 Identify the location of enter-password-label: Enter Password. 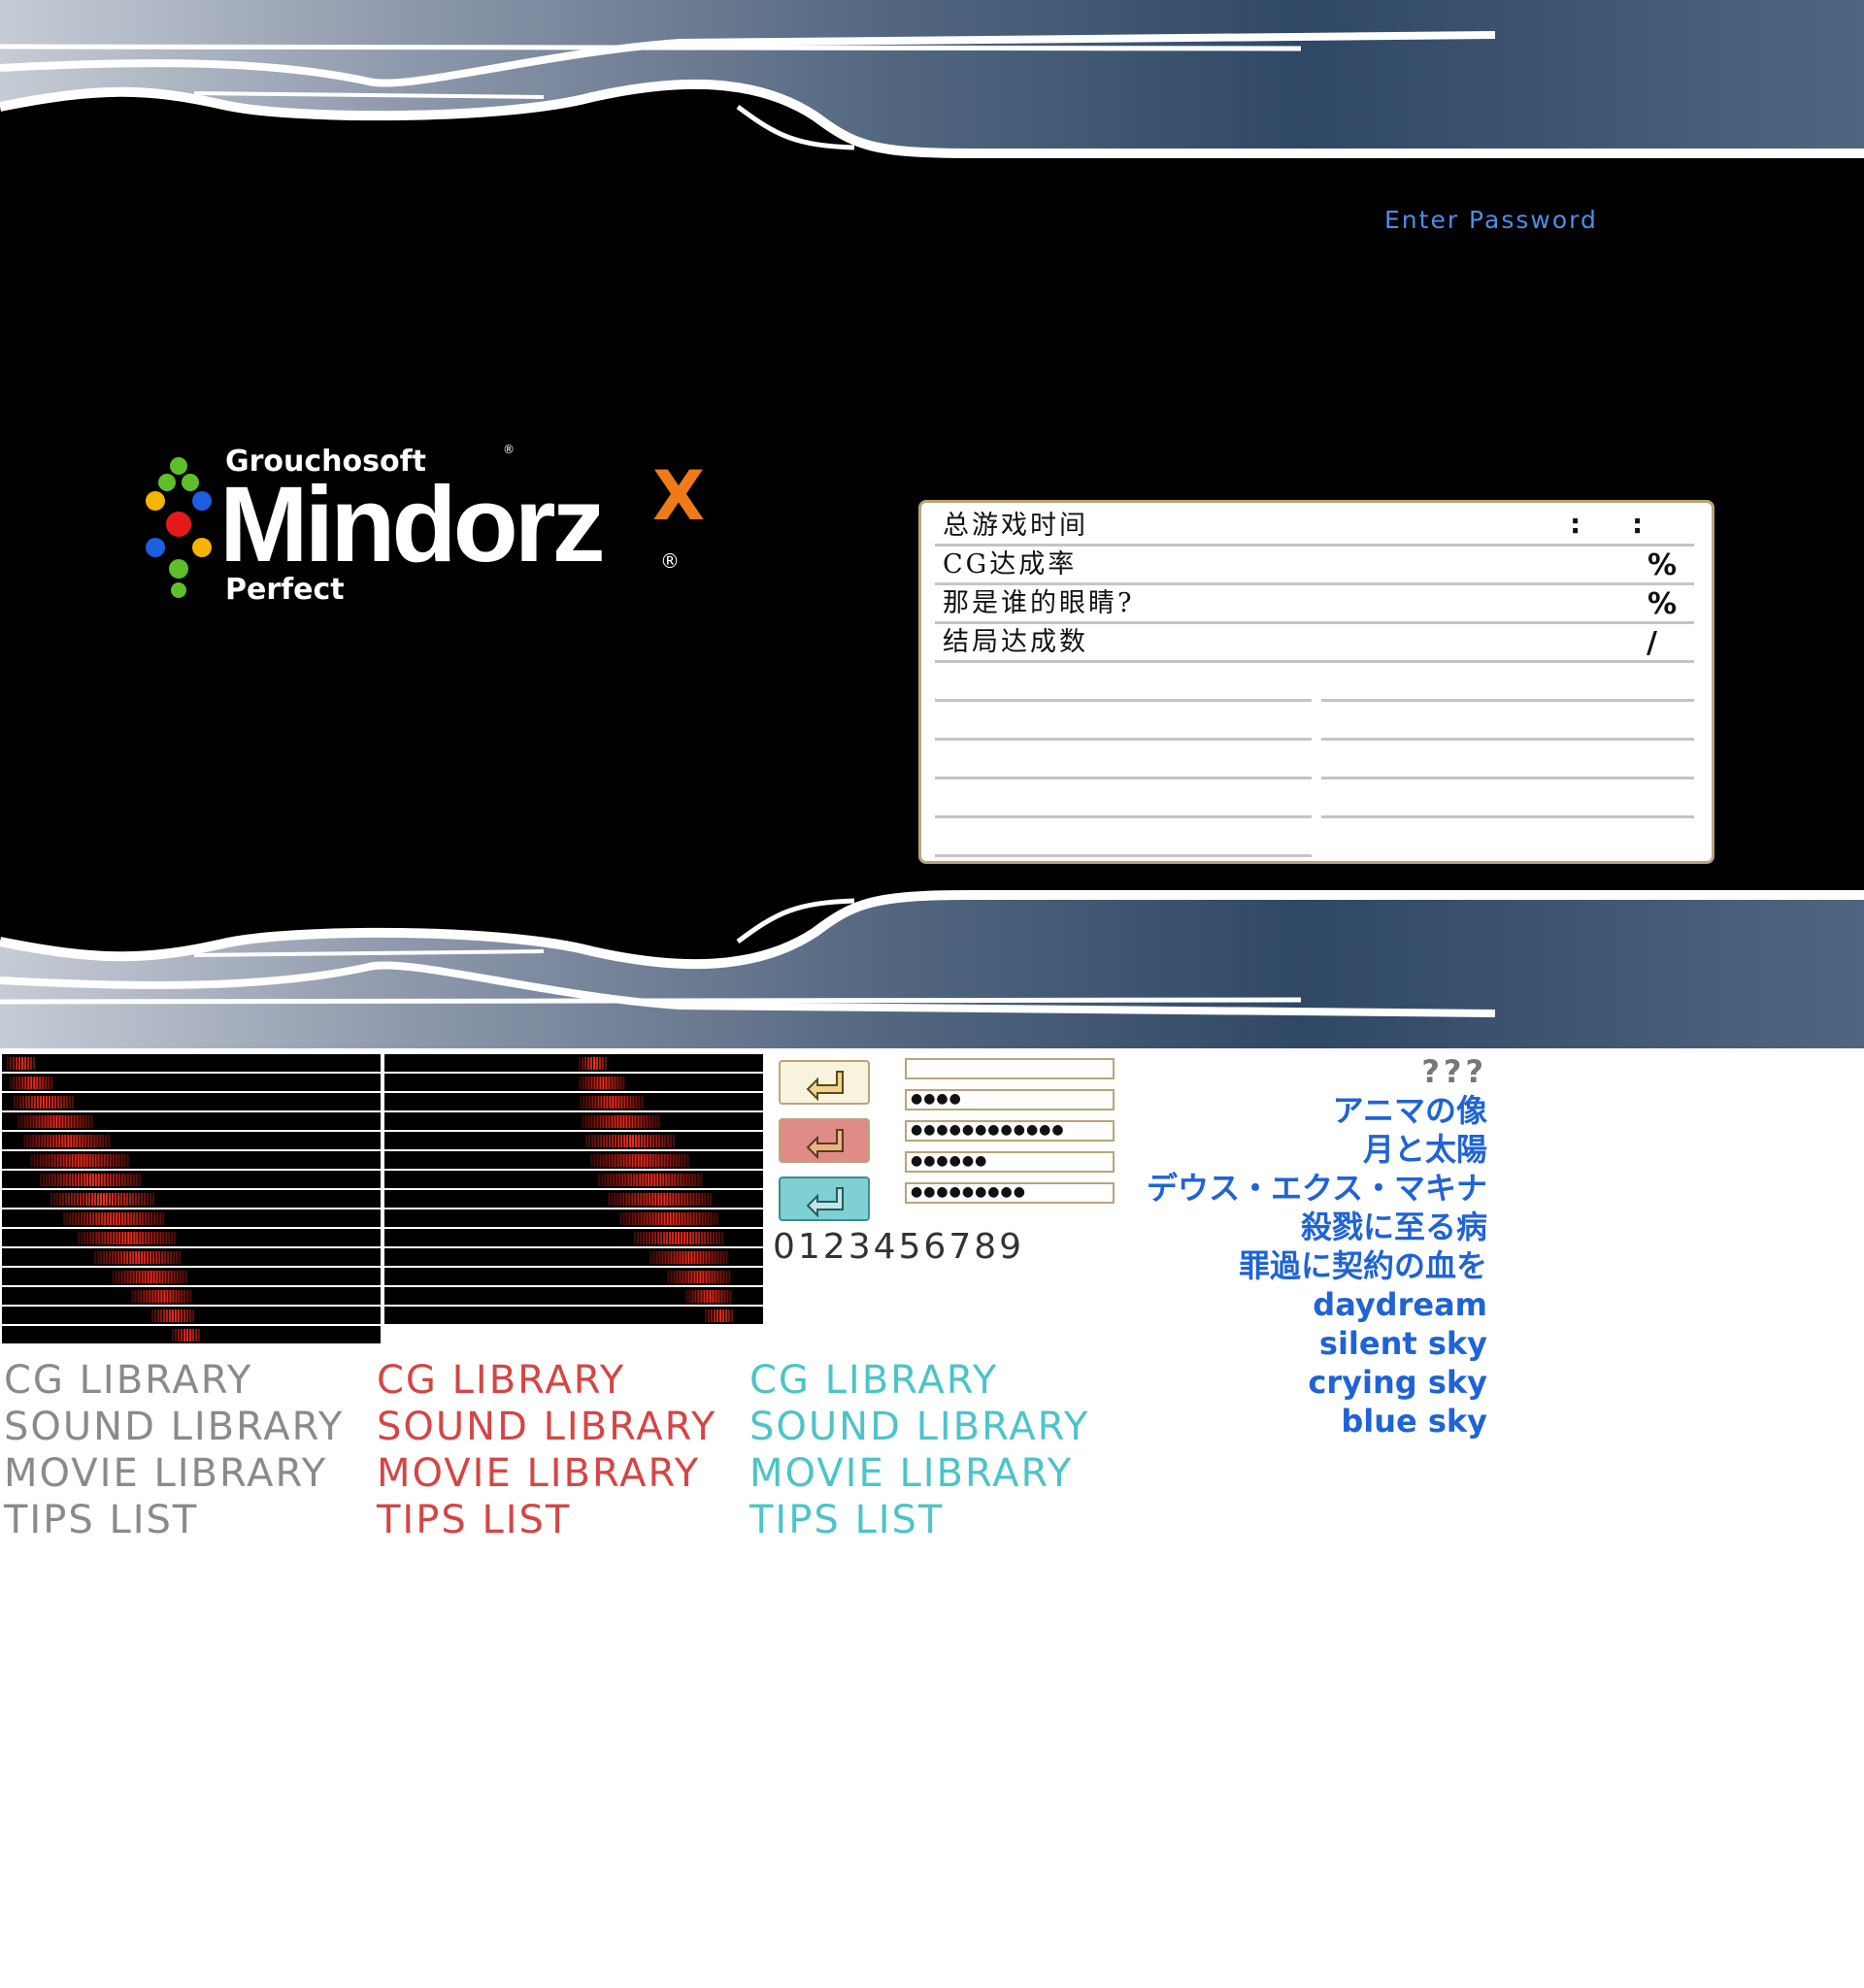
(1491, 220).